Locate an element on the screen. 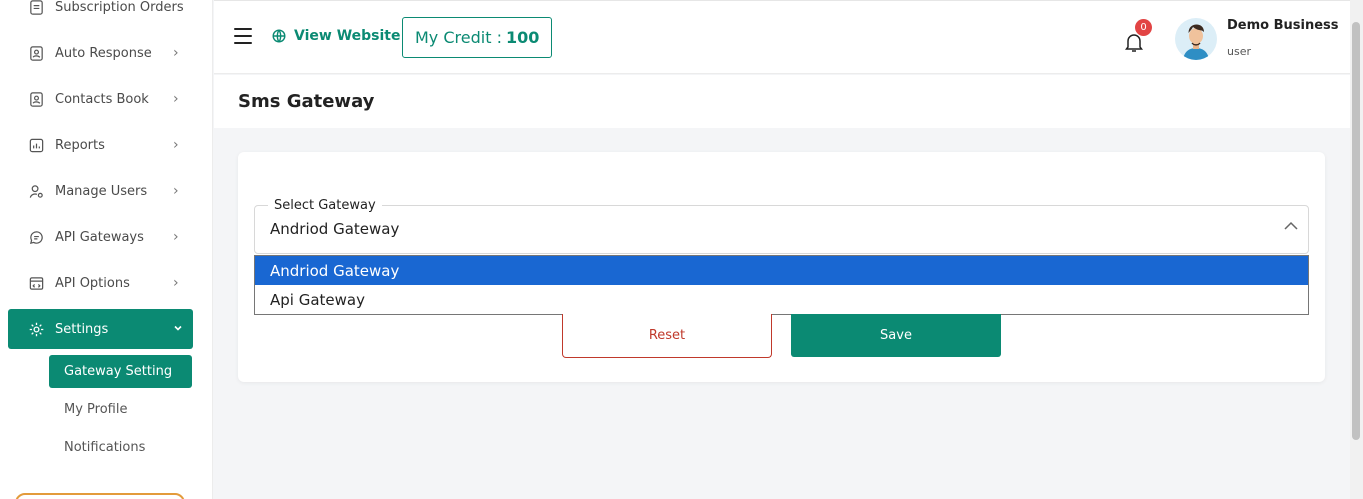 Image resolution: width=1363 pixels, height=499 pixels. code-window-icon is located at coordinates (36, 283).